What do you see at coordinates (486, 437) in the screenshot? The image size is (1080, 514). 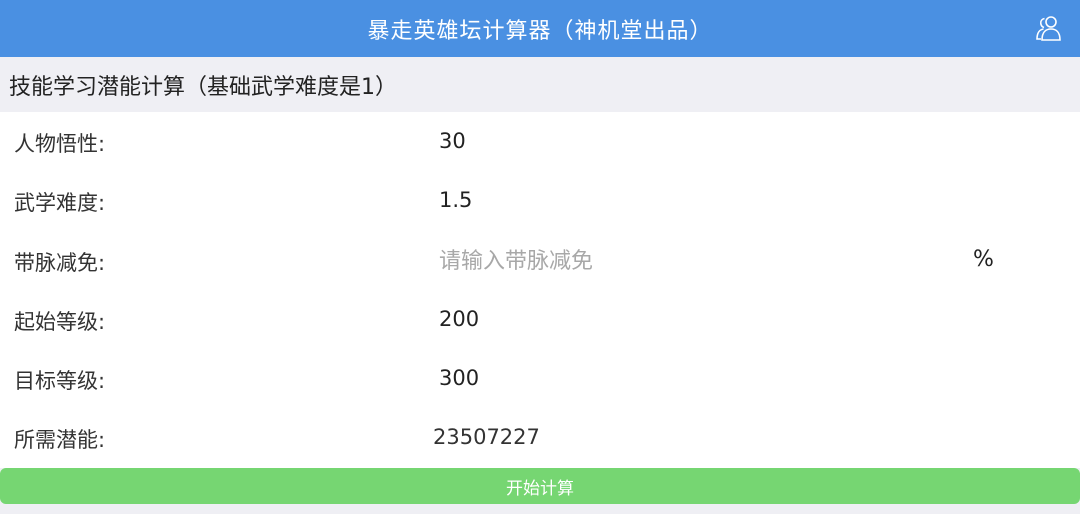 I see `required-potential-value: 23507227` at bounding box center [486, 437].